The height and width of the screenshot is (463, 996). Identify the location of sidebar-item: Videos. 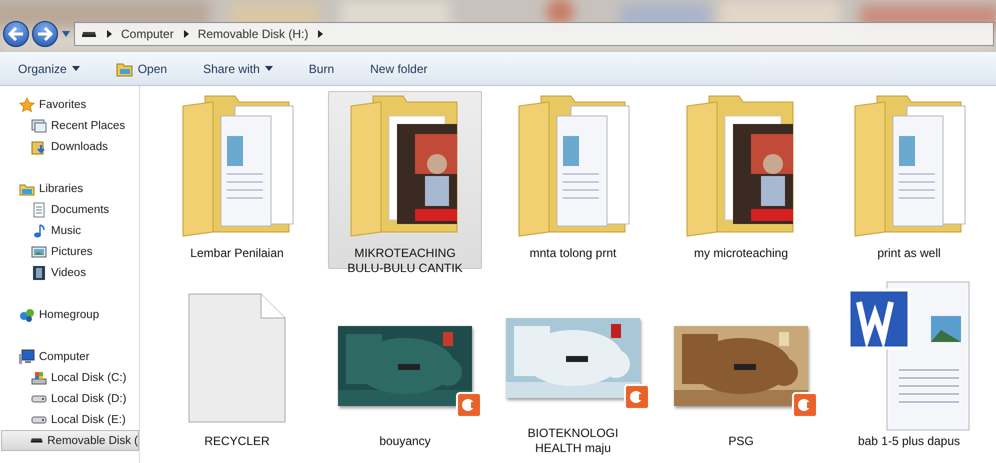
(69, 272).